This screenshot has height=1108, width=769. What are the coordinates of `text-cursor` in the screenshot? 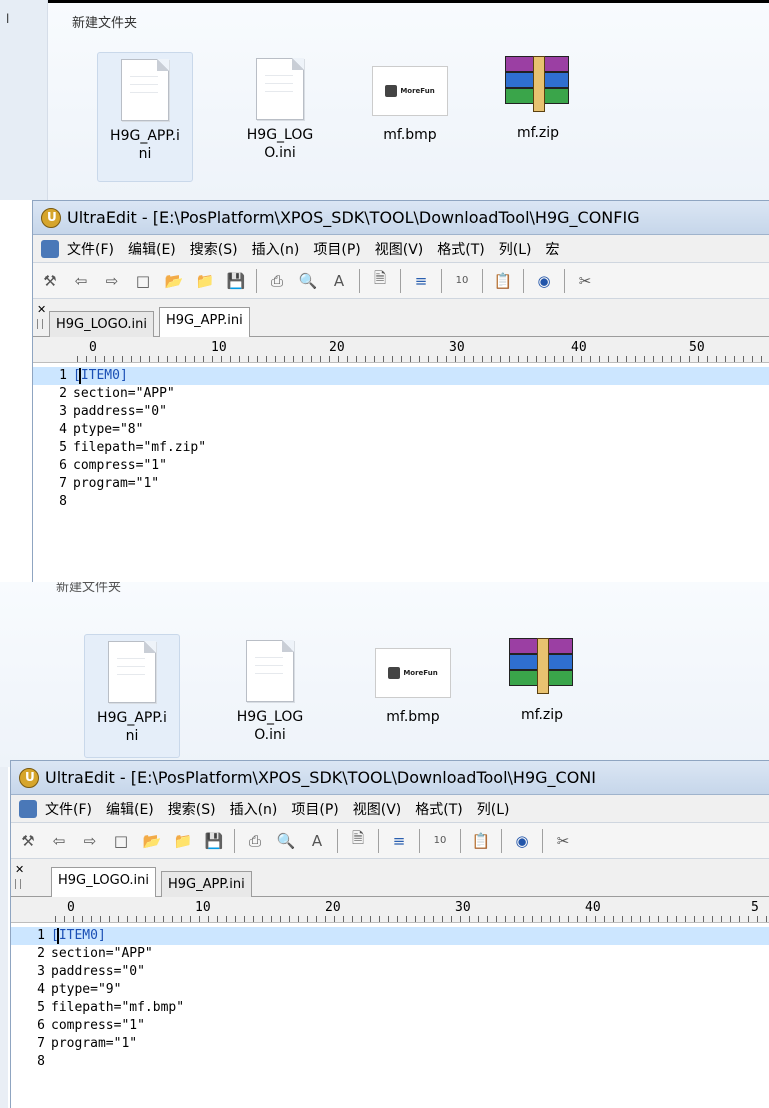 It's located at (80, 376).